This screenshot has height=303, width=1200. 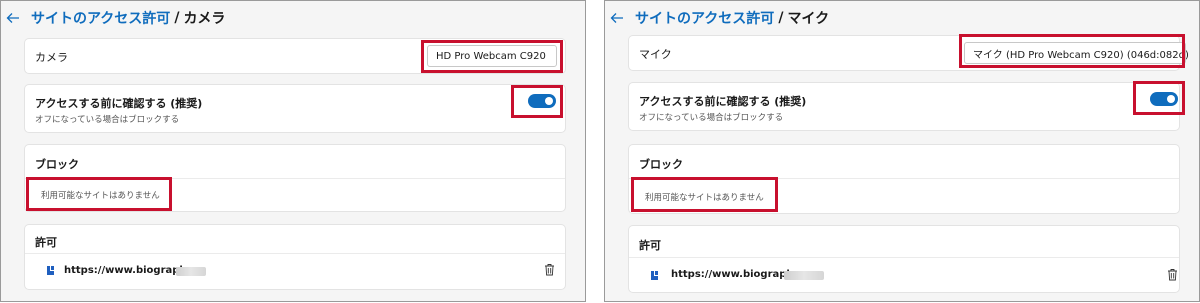 I want to click on device-label: マイク, so click(x=655, y=54).